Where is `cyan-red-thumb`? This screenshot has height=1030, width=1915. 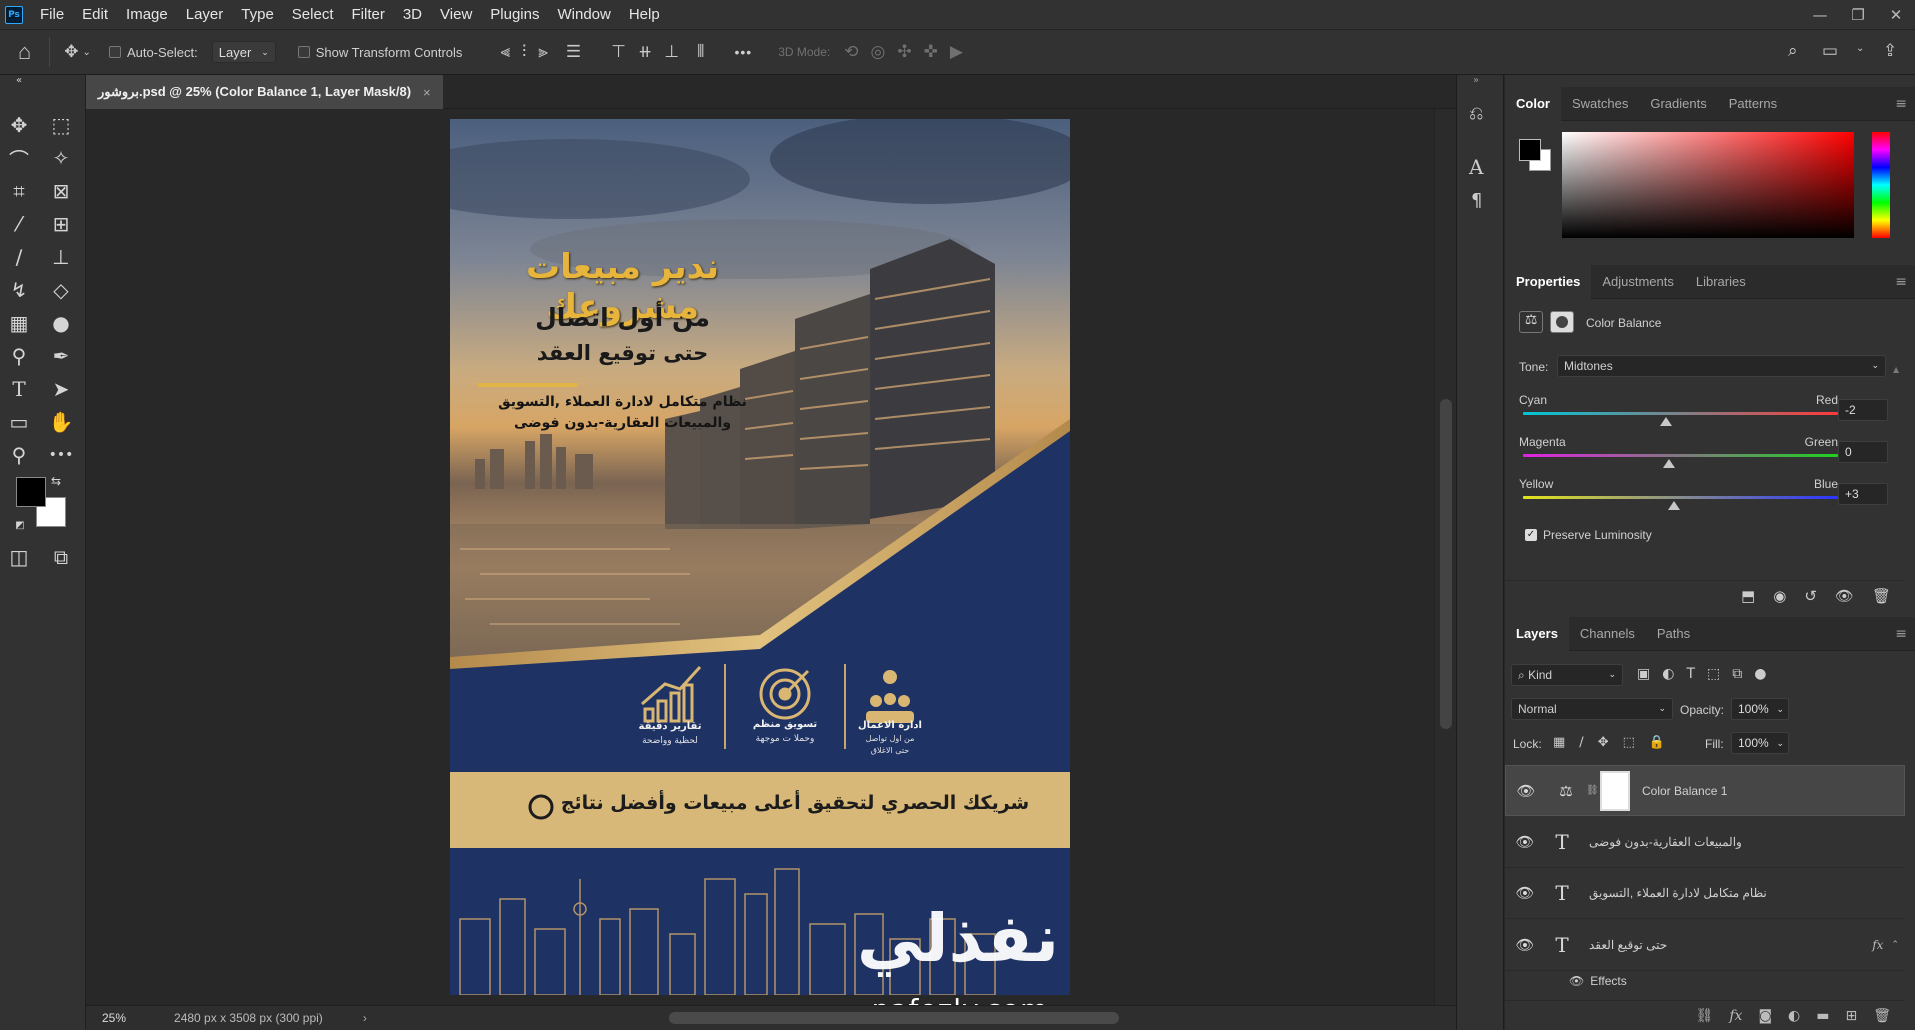
cyan-red-thumb is located at coordinates (1666, 421).